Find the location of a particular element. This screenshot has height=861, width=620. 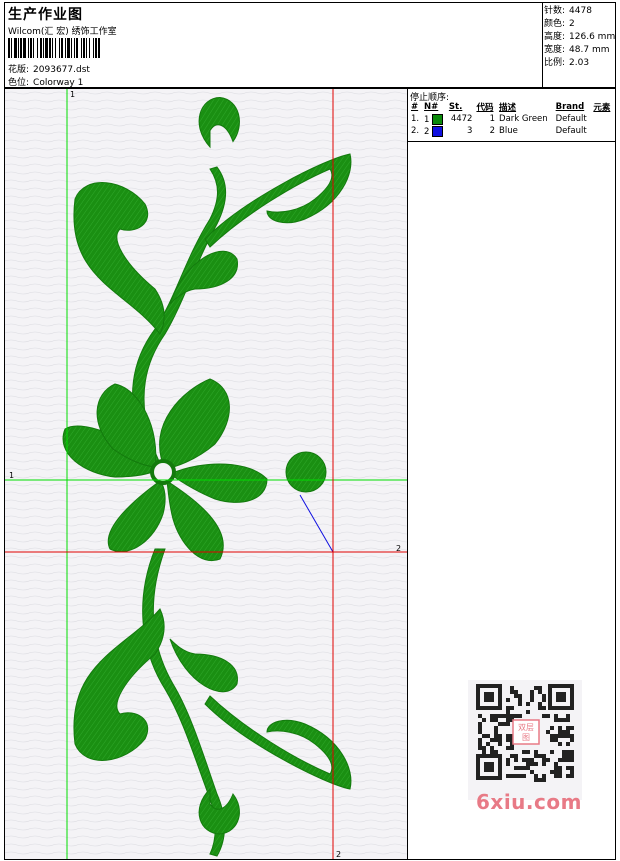

design-file-line: 花版: 2093677.dst is located at coordinates (49, 68).